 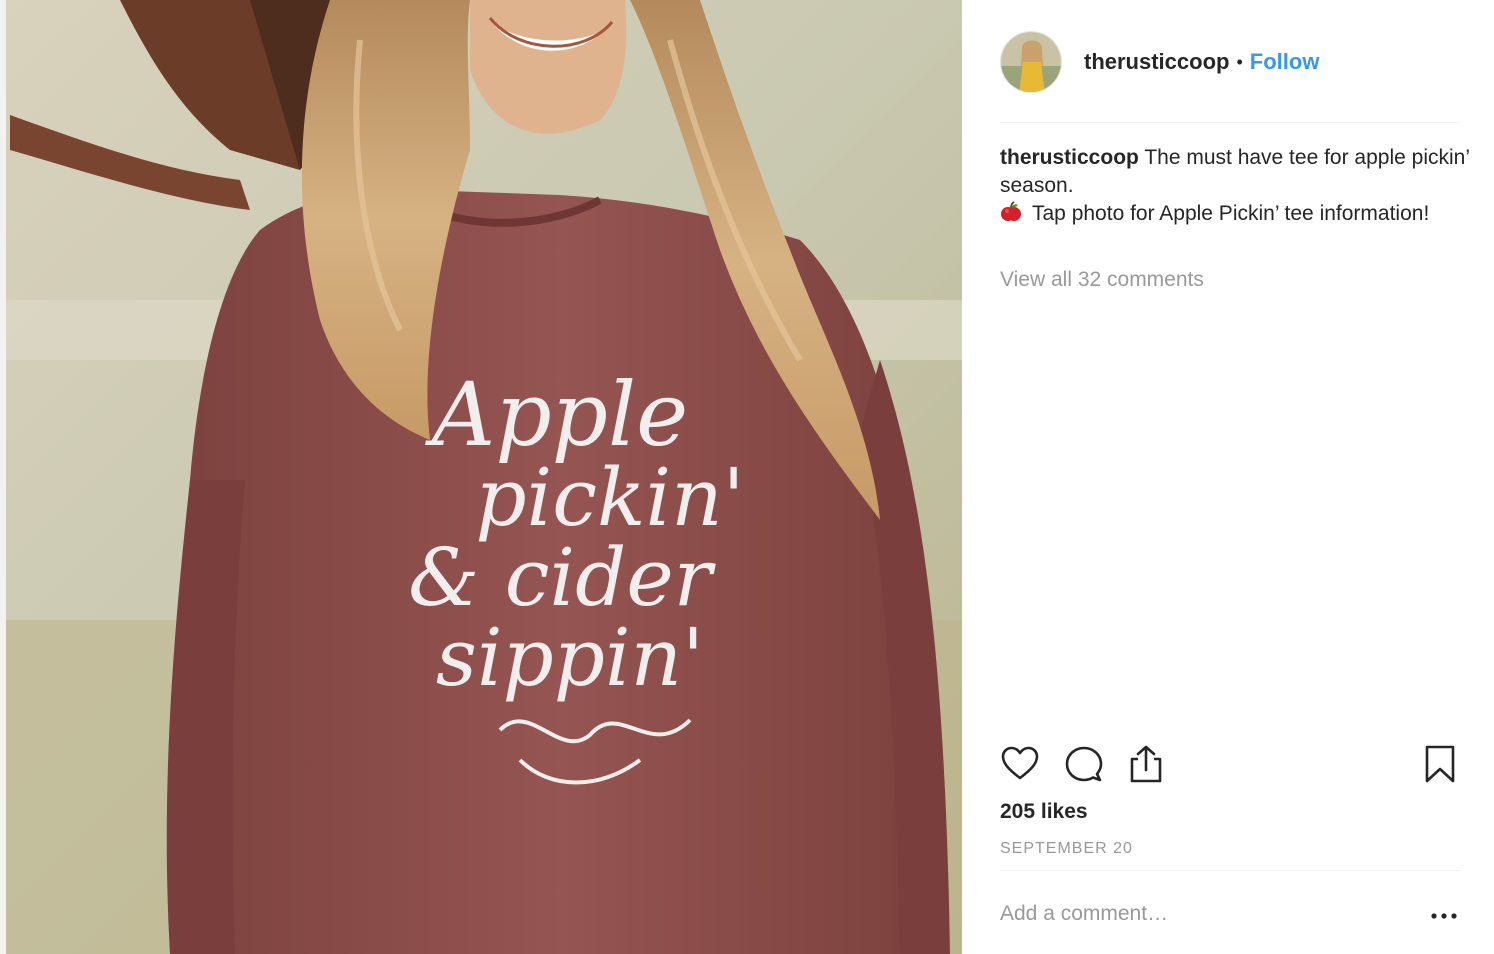 I want to click on caption-username: therusticcoop, so click(x=1069, y=157).